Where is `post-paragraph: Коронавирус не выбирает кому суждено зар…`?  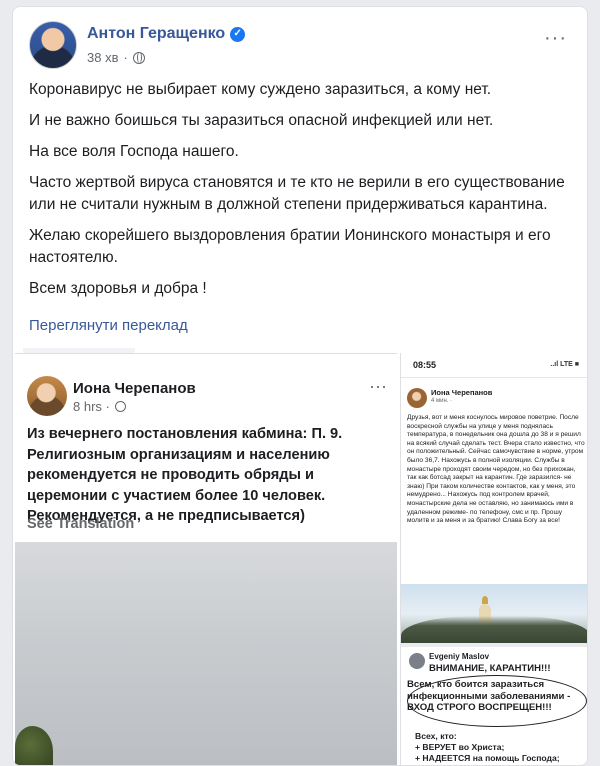 post-paragraph: Коронавирус не выбирает кому суждено зар… is located at coordinates (260, 89).